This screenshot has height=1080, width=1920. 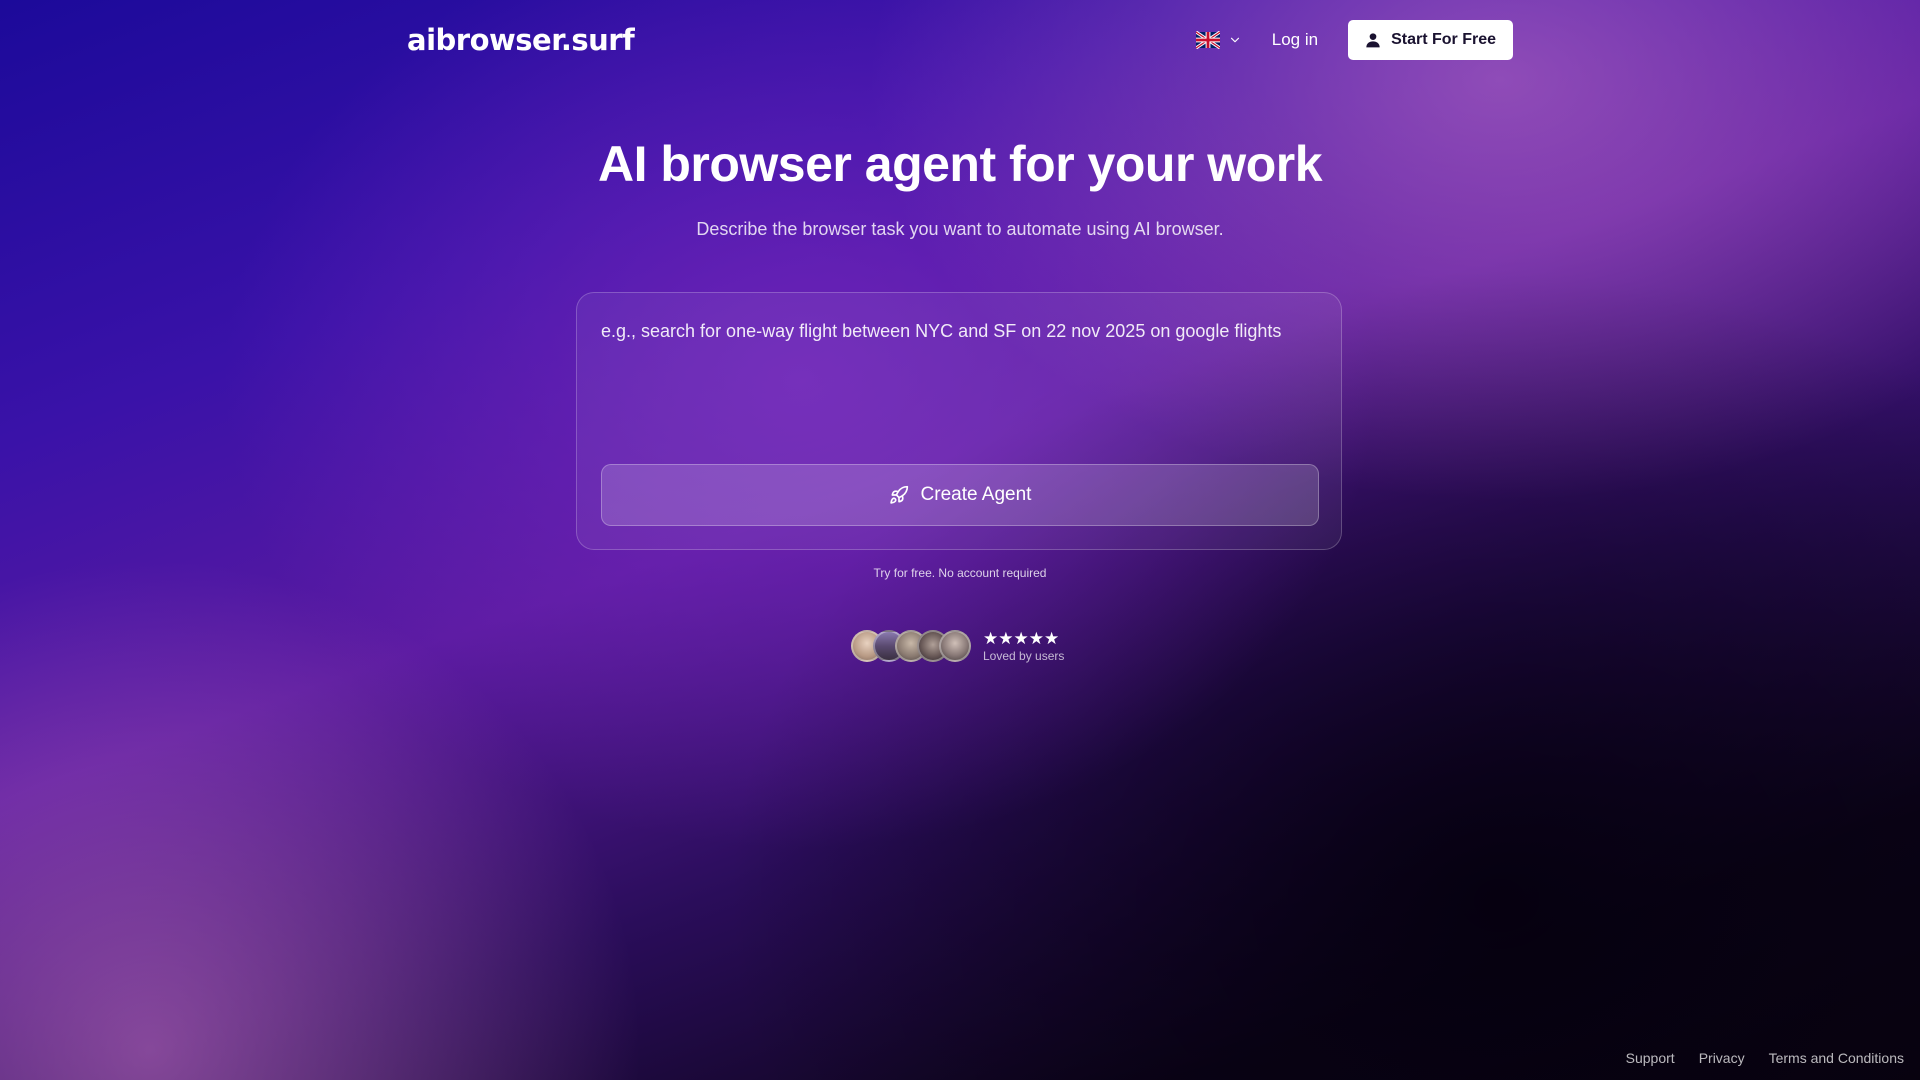 What do you see at coordinates (976, 494) in the screenshot?
I see `create-agent-label: Create Agent` at bounding box center [976, 494].